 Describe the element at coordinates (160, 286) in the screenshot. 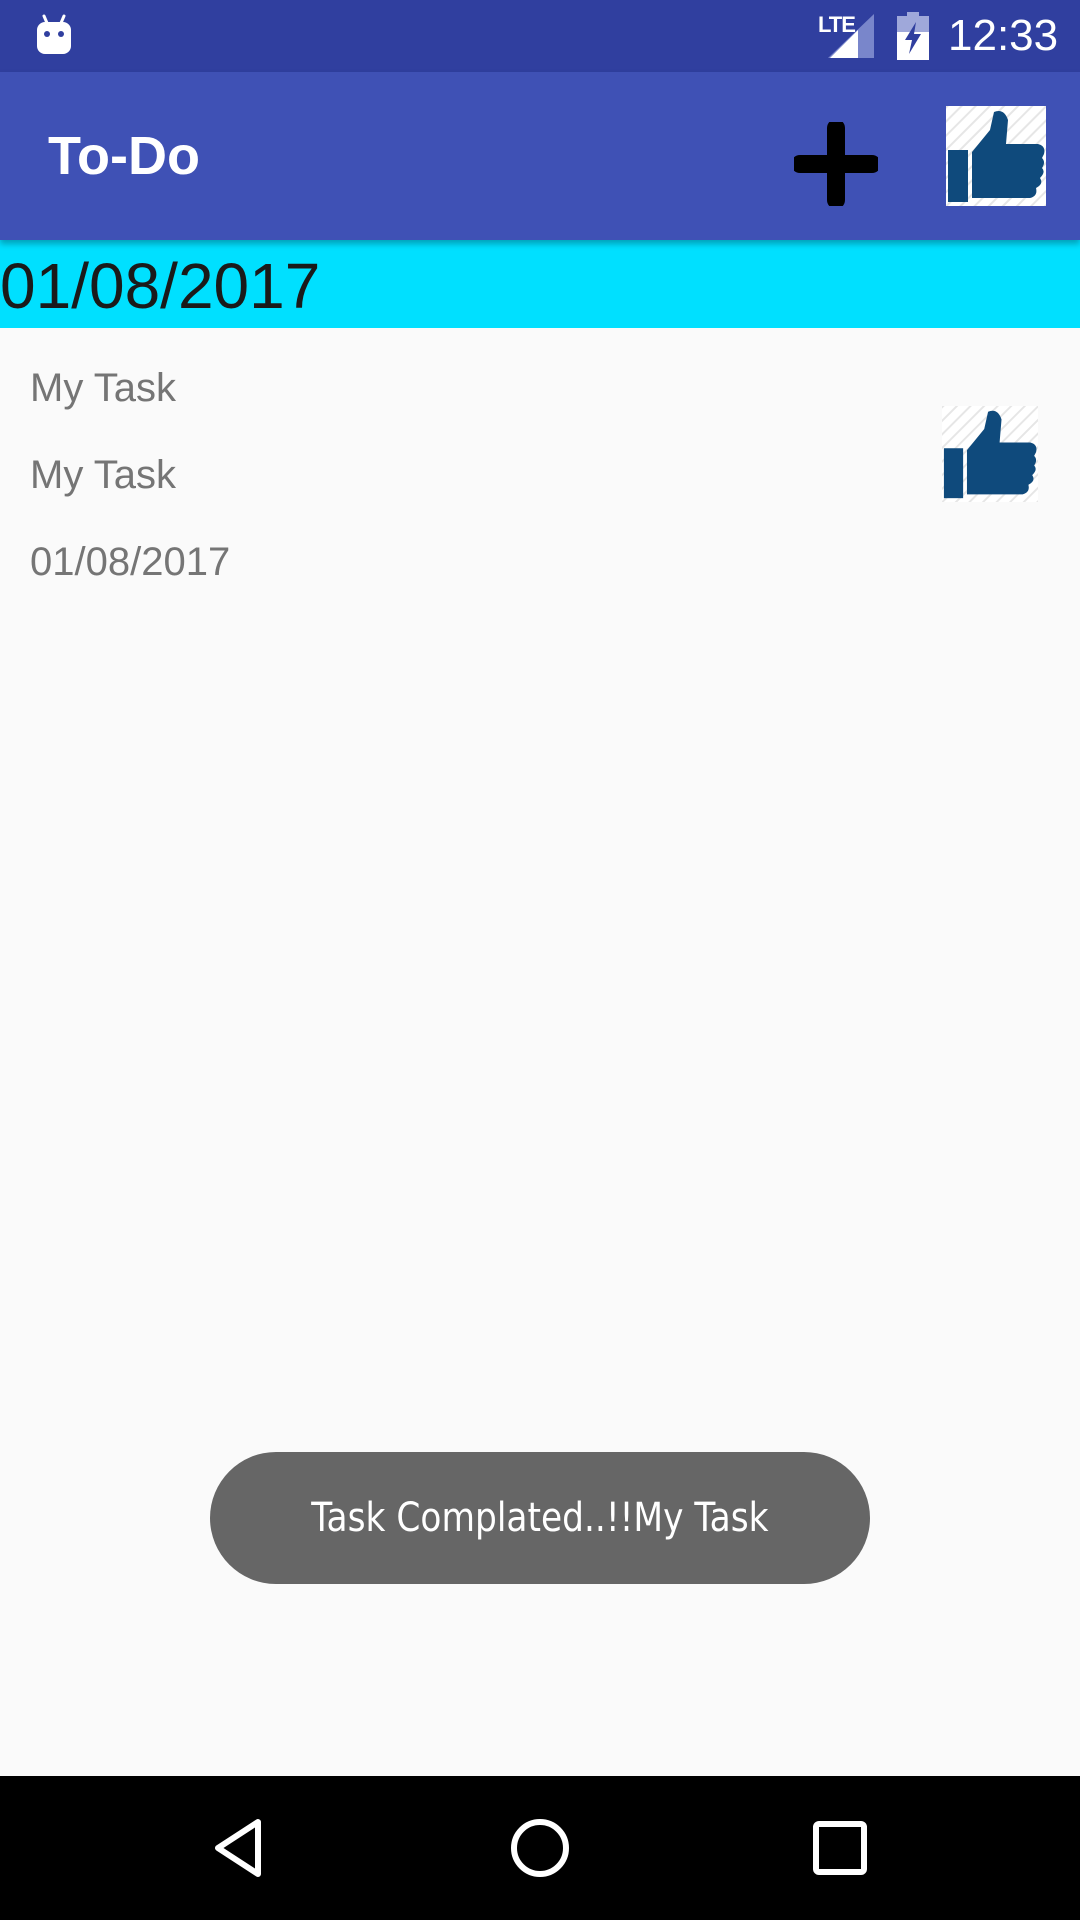

I see `section-date: 01/08/2017` at that location.